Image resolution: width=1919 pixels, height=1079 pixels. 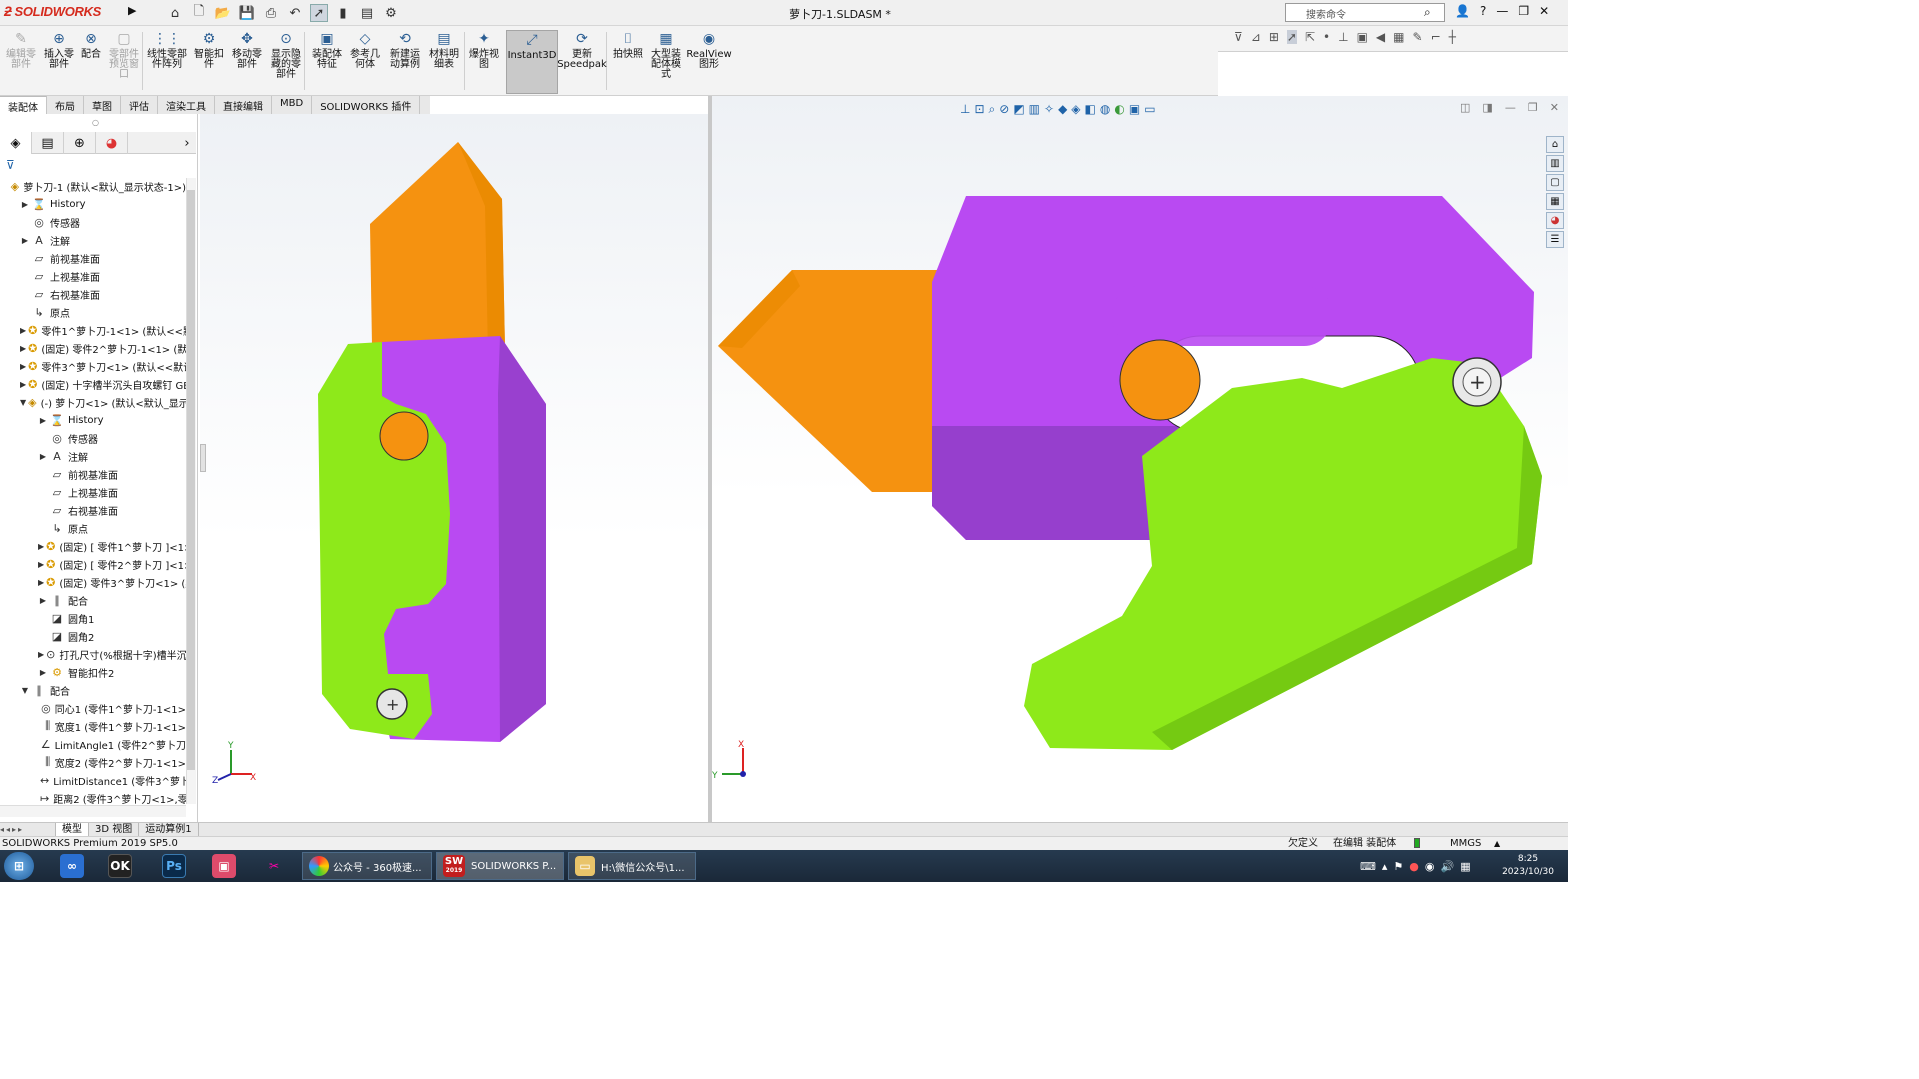 I want to click on ribbon-button-7: ⊙ 显示隐 藏的零 部件, so click(x=286, y=62).